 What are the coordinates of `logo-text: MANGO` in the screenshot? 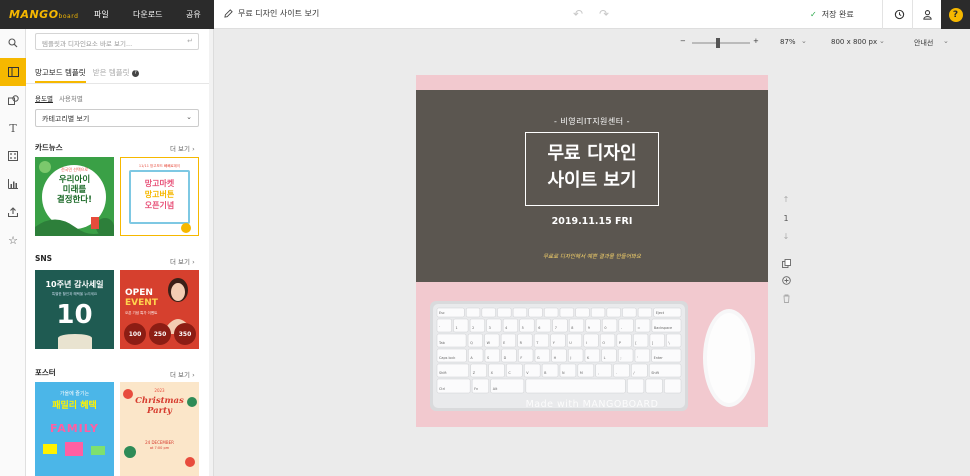 It's located at (34, 14).